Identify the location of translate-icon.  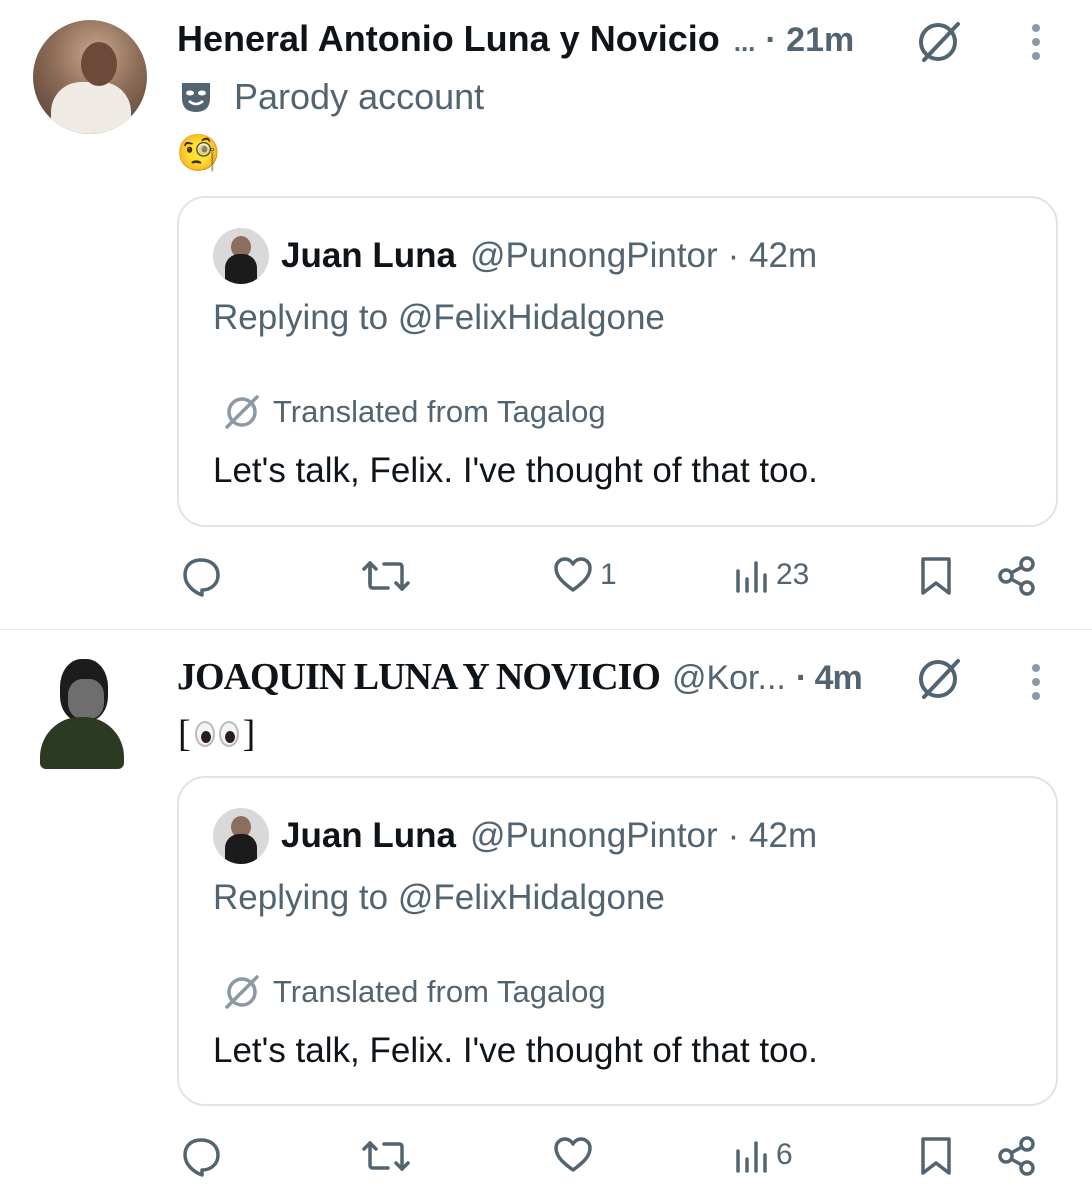
(242, 992).